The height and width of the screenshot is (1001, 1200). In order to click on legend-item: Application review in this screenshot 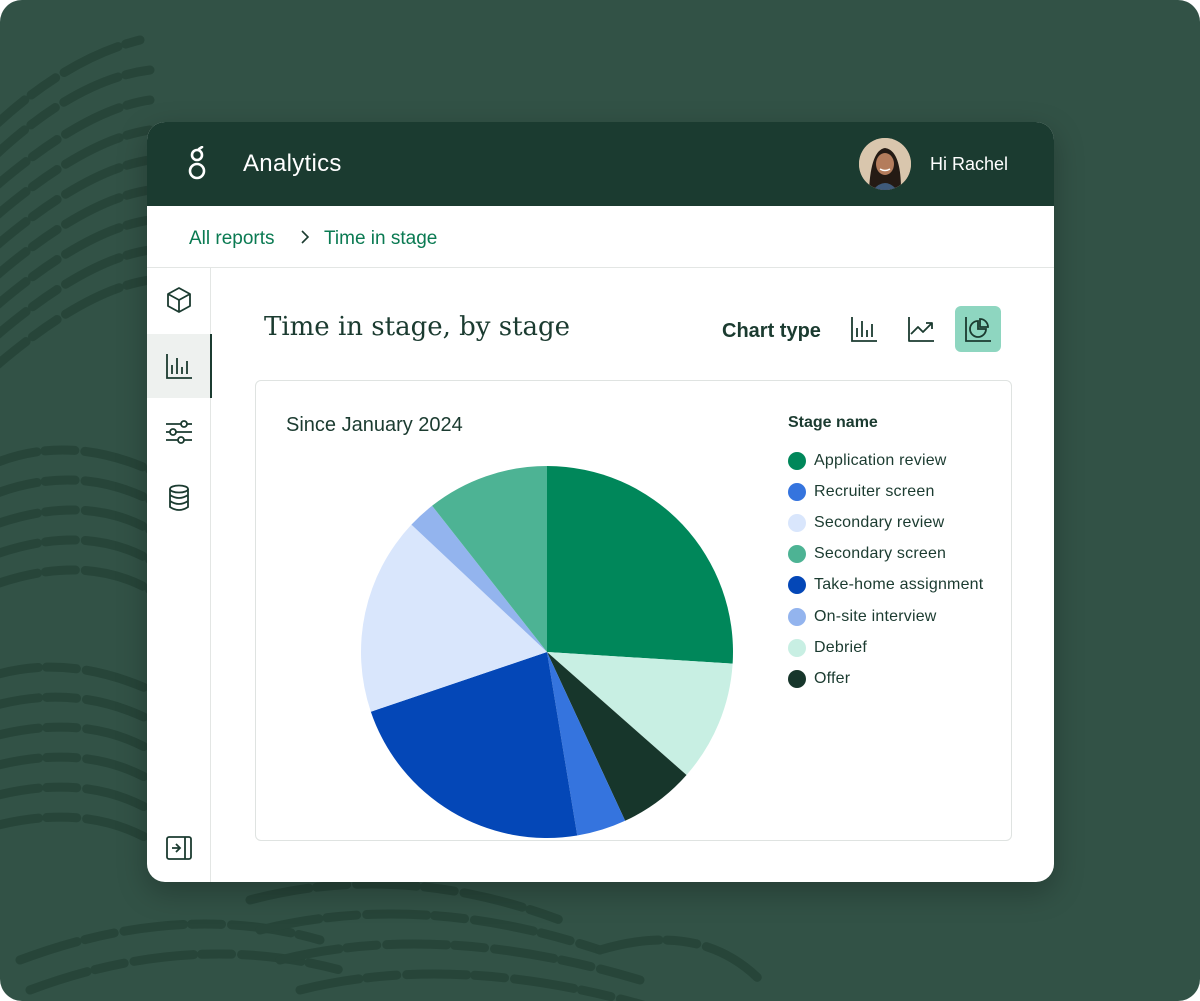, I will do `click(885, 460)`.